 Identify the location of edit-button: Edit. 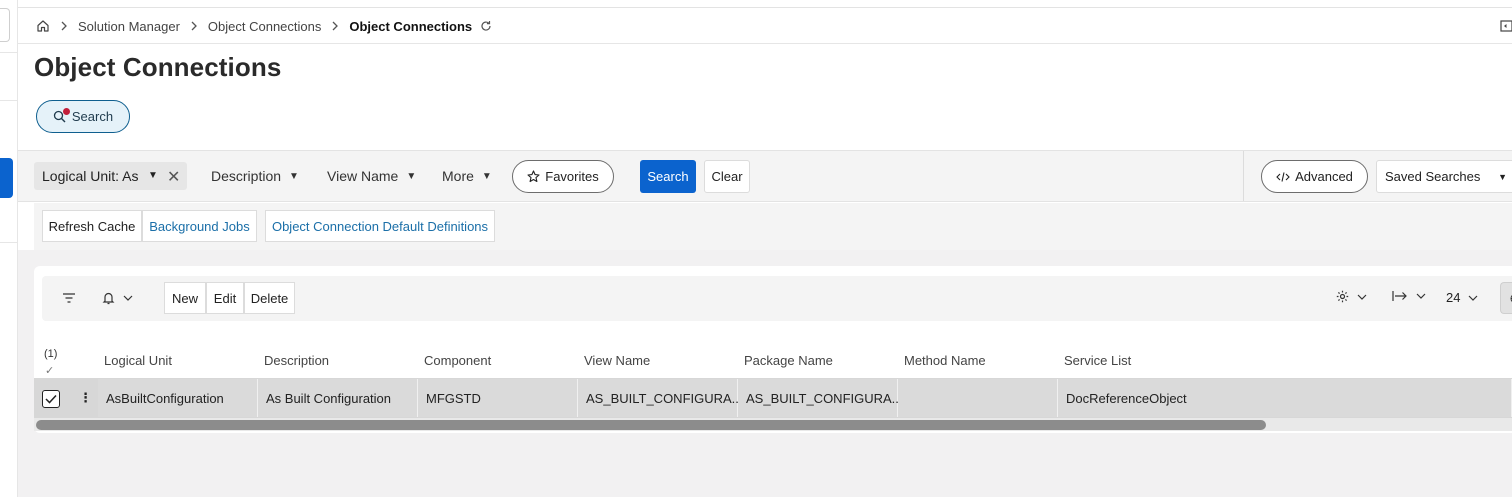
(225, 298).